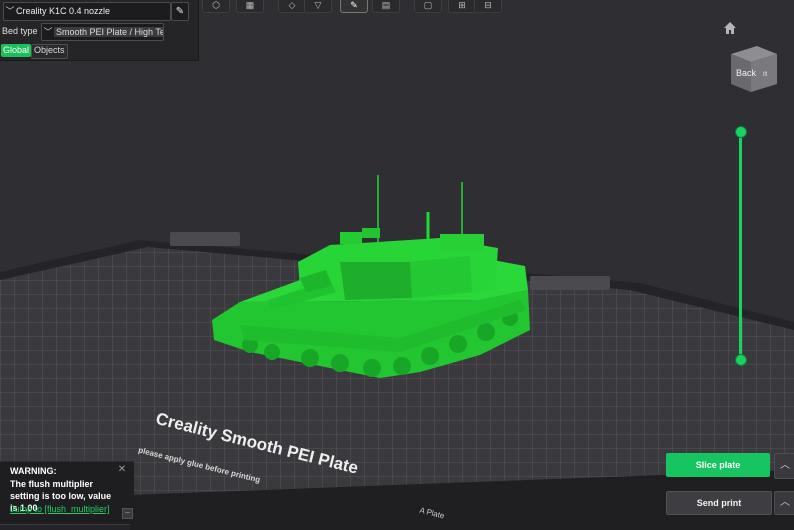 This screenshot has width=794, height=530. I want to click on layer-icon: ▤, so click(386, 6).